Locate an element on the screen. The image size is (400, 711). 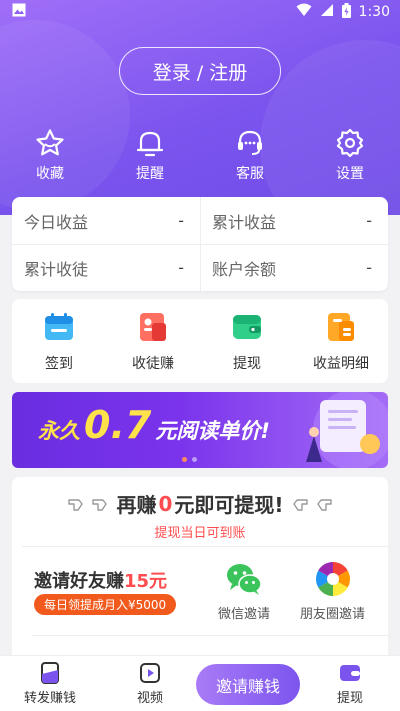
star-icon is located at coordinates (50, 142).